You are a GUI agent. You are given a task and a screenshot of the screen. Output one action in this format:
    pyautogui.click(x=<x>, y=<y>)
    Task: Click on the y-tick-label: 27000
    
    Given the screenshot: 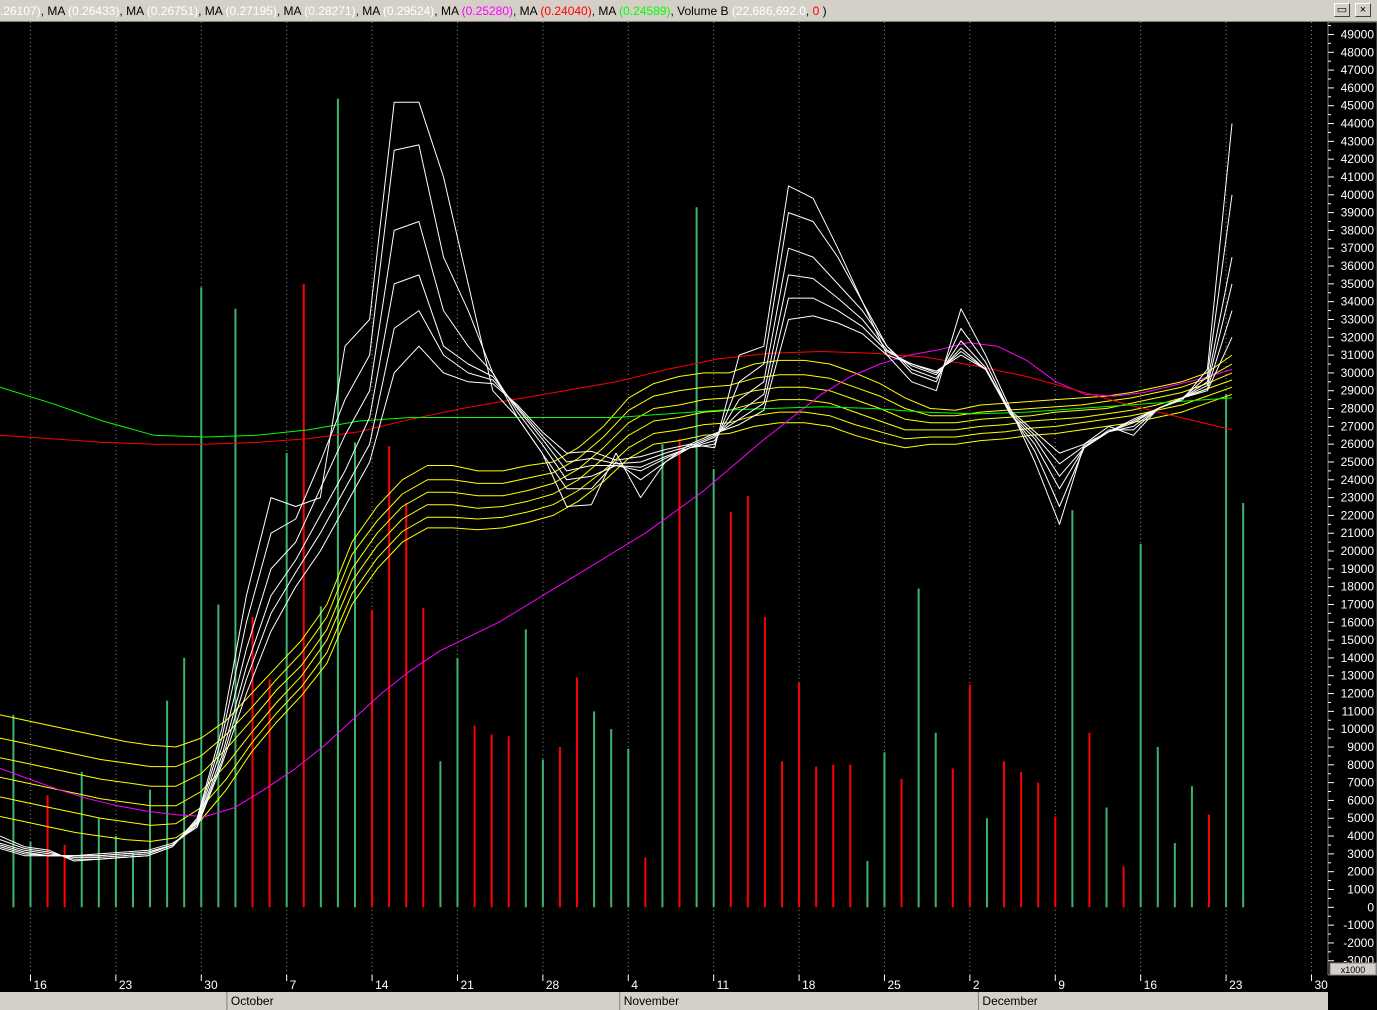 What is the action you would take?
    pyautogui.click(x=1358, y=426)
    